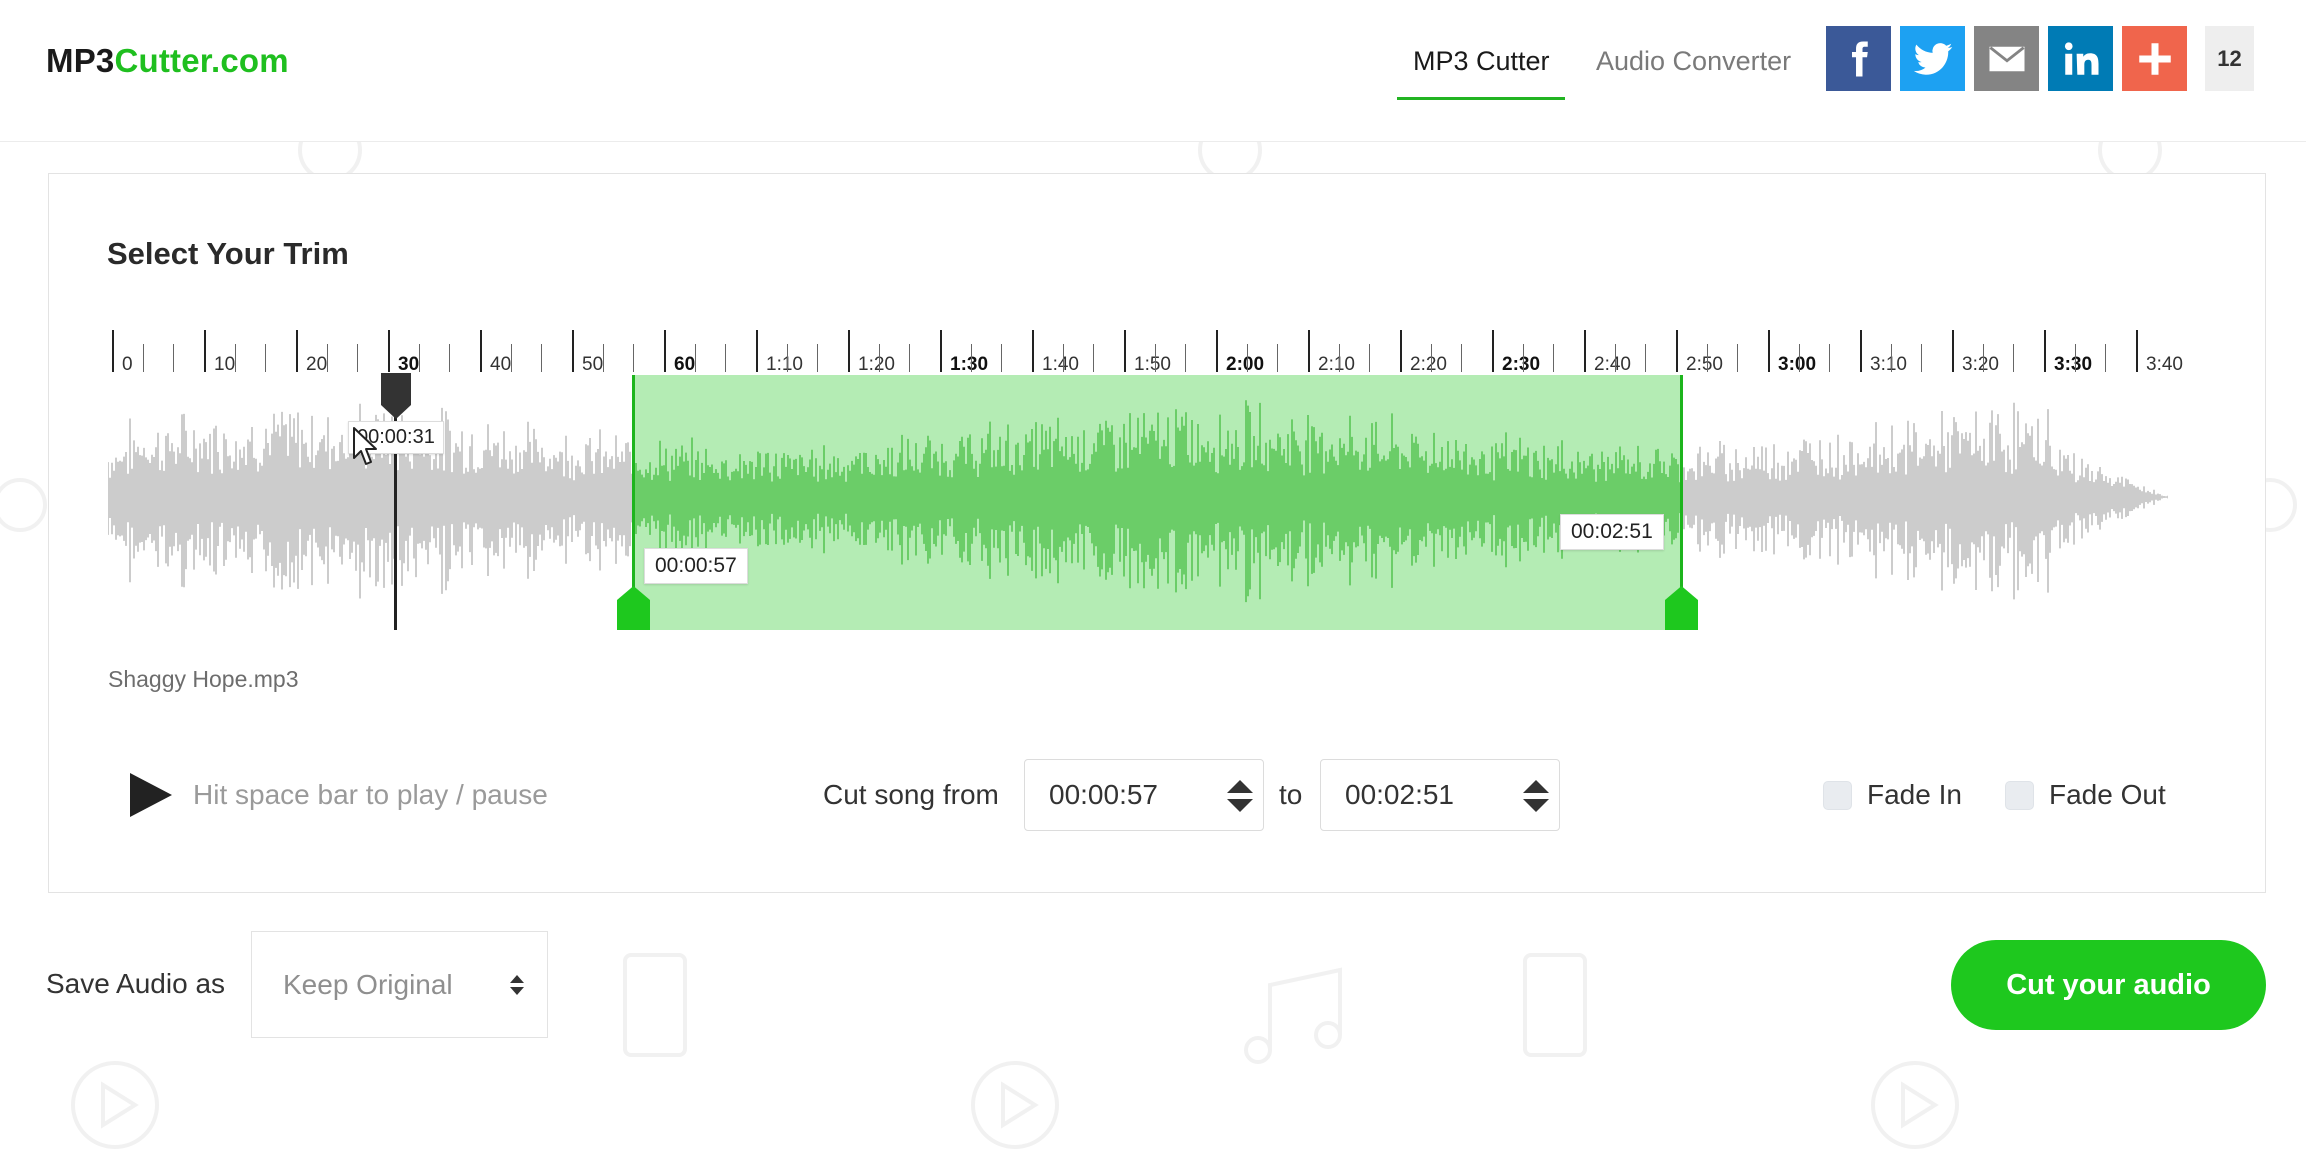 This screenshot has width=2306, height=1162. What do you see at coordinates (784, 364) in the screenshot?
I see `timeline-label: 1:10` at bounding box center [784, 364].